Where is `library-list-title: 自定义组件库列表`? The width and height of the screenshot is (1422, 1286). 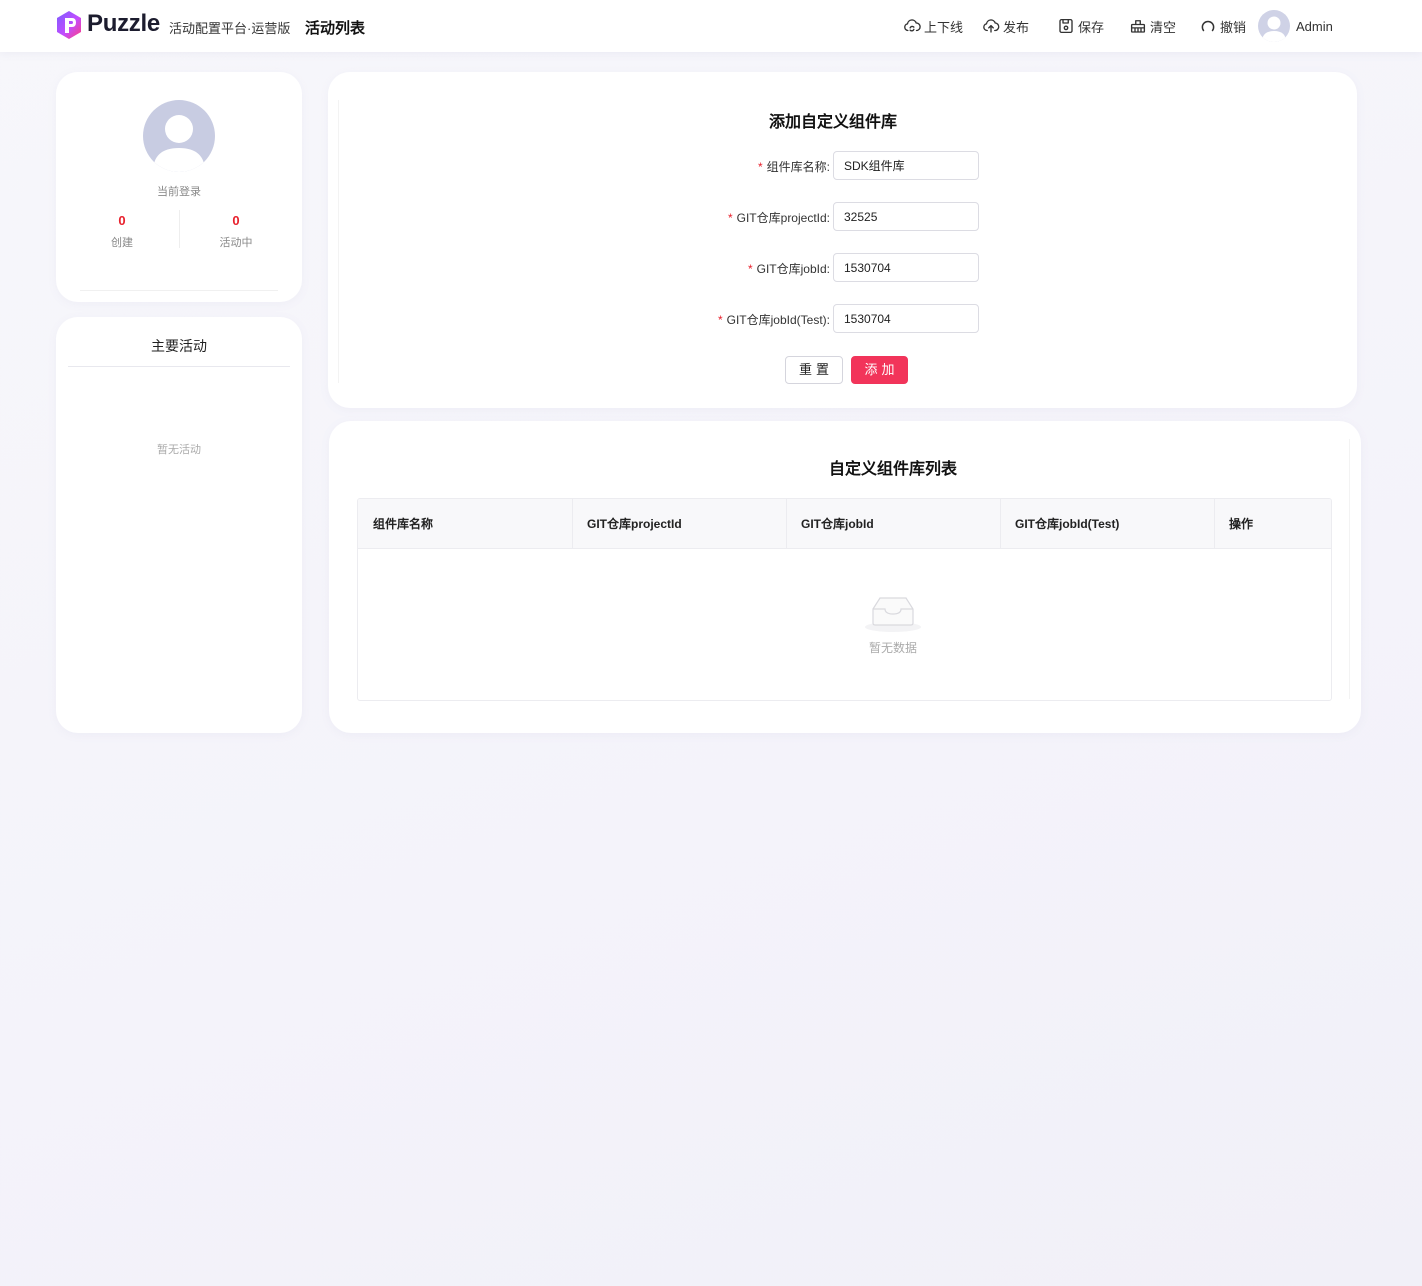
library-list-title: 自定义组件库列表 is located at coordinates (892, 469).